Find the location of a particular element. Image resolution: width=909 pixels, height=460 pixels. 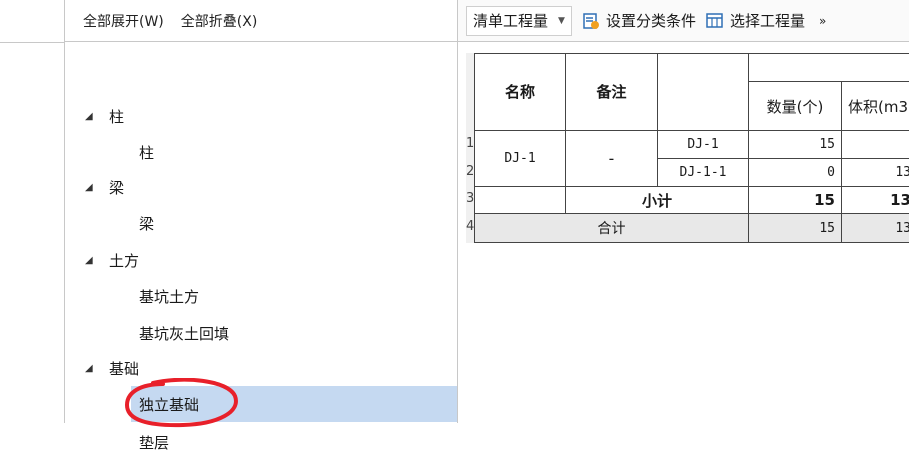

set-category-button: 设置分类条件 is located at coordinates (639, 20).